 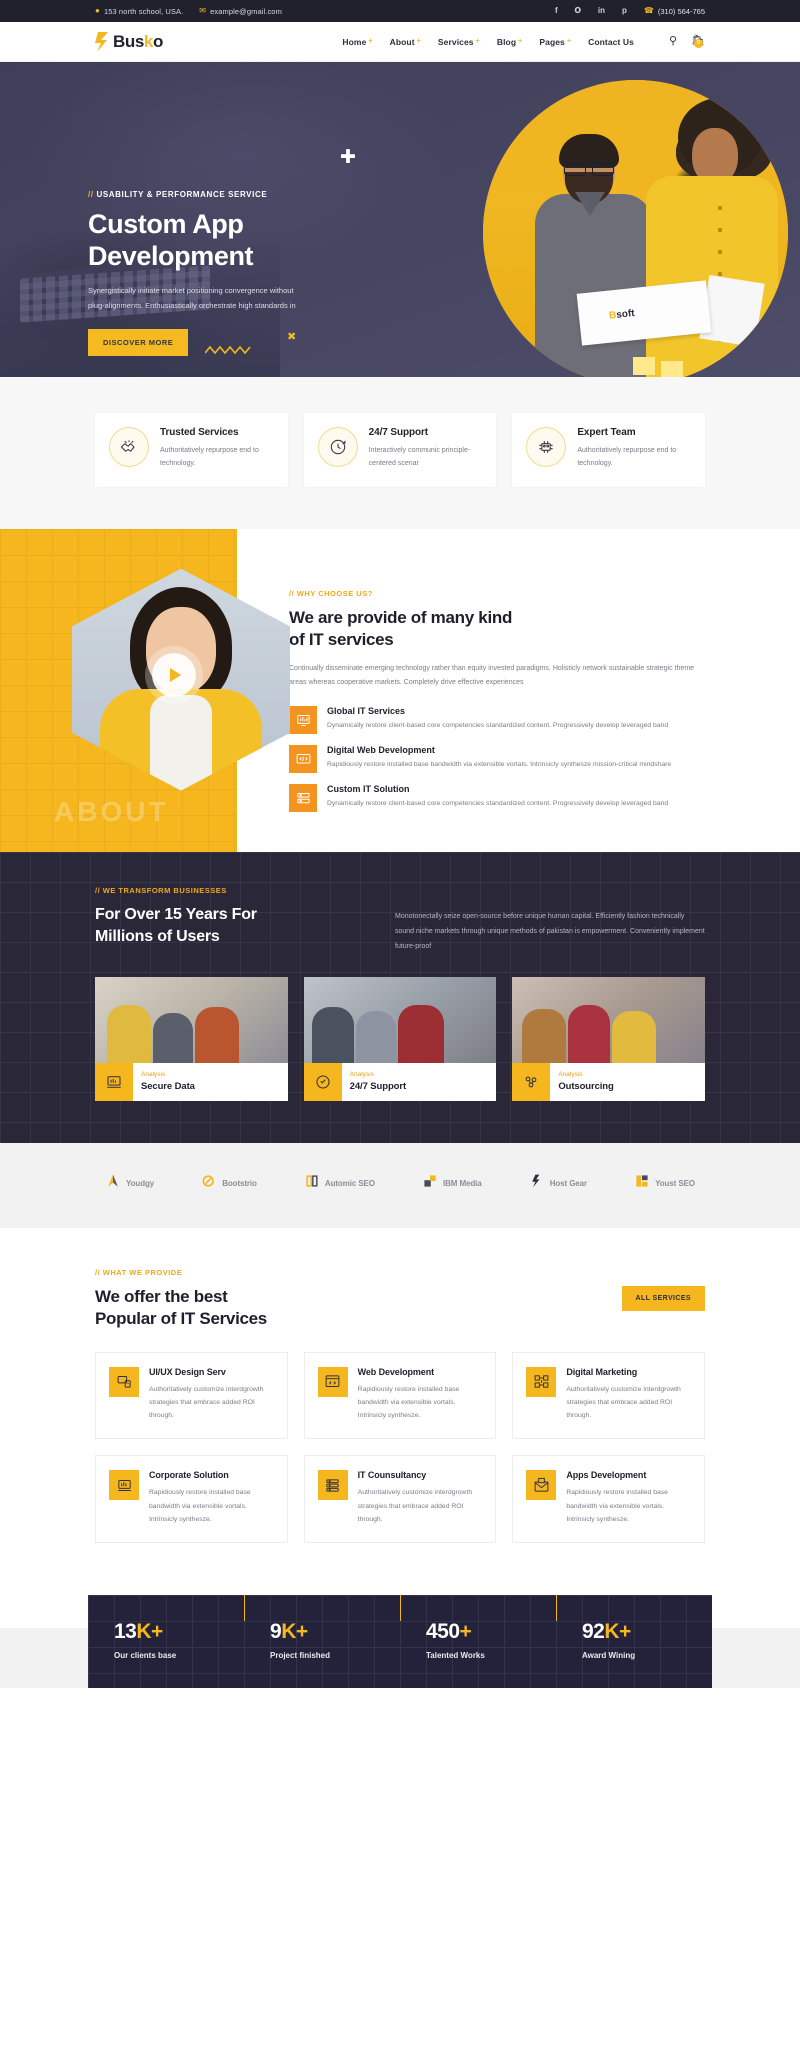 I want to click on transform-card: Analysis 24/7 Support, so click(x=400, y=1038).